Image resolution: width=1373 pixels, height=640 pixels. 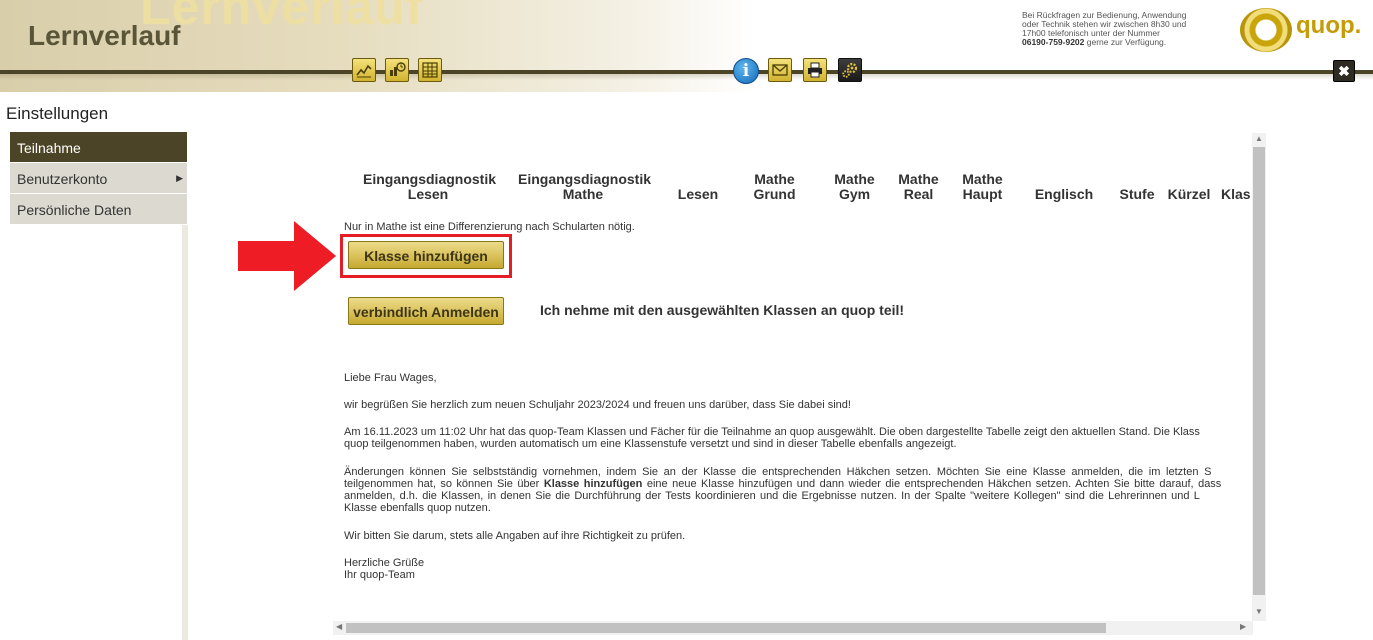 I want to click on scroll-up-icon: ▲, so click(x=1259, y=138).